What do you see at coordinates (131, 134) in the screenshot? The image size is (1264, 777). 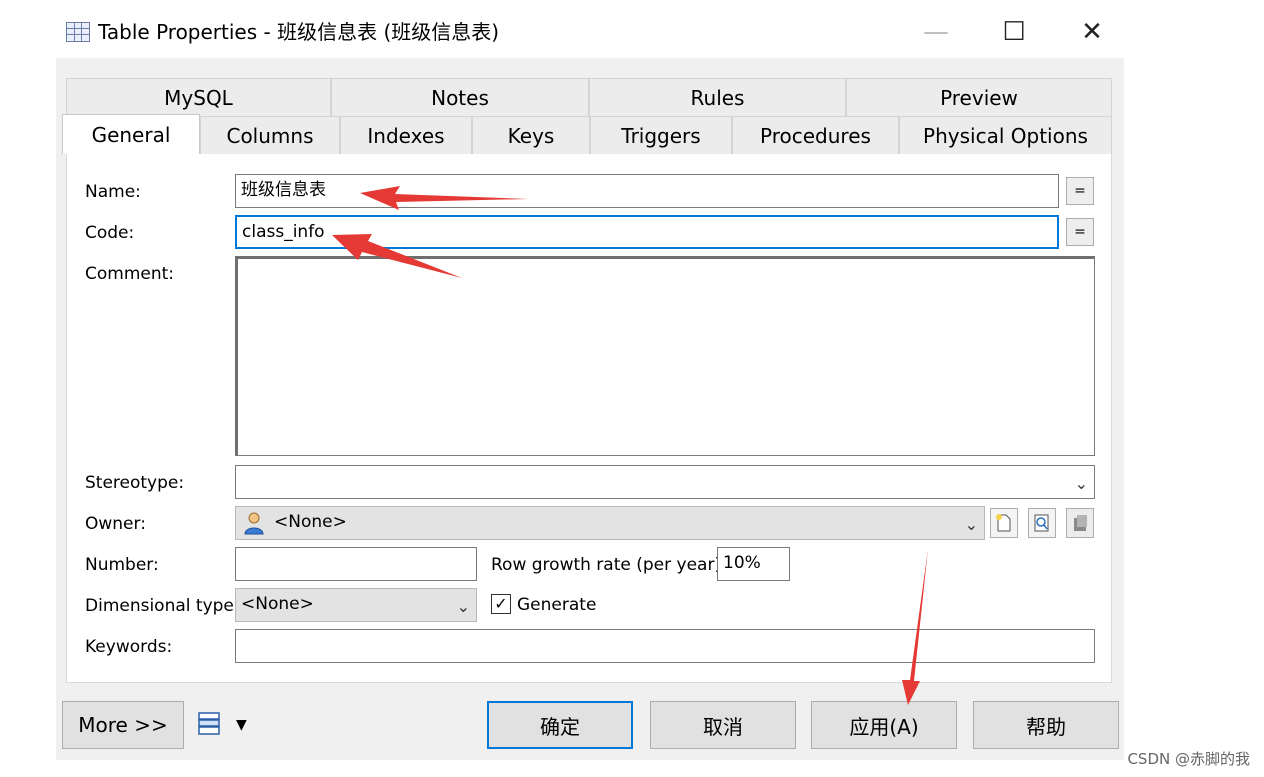 I see `tab-general: General` at bounding box center [131, 134].